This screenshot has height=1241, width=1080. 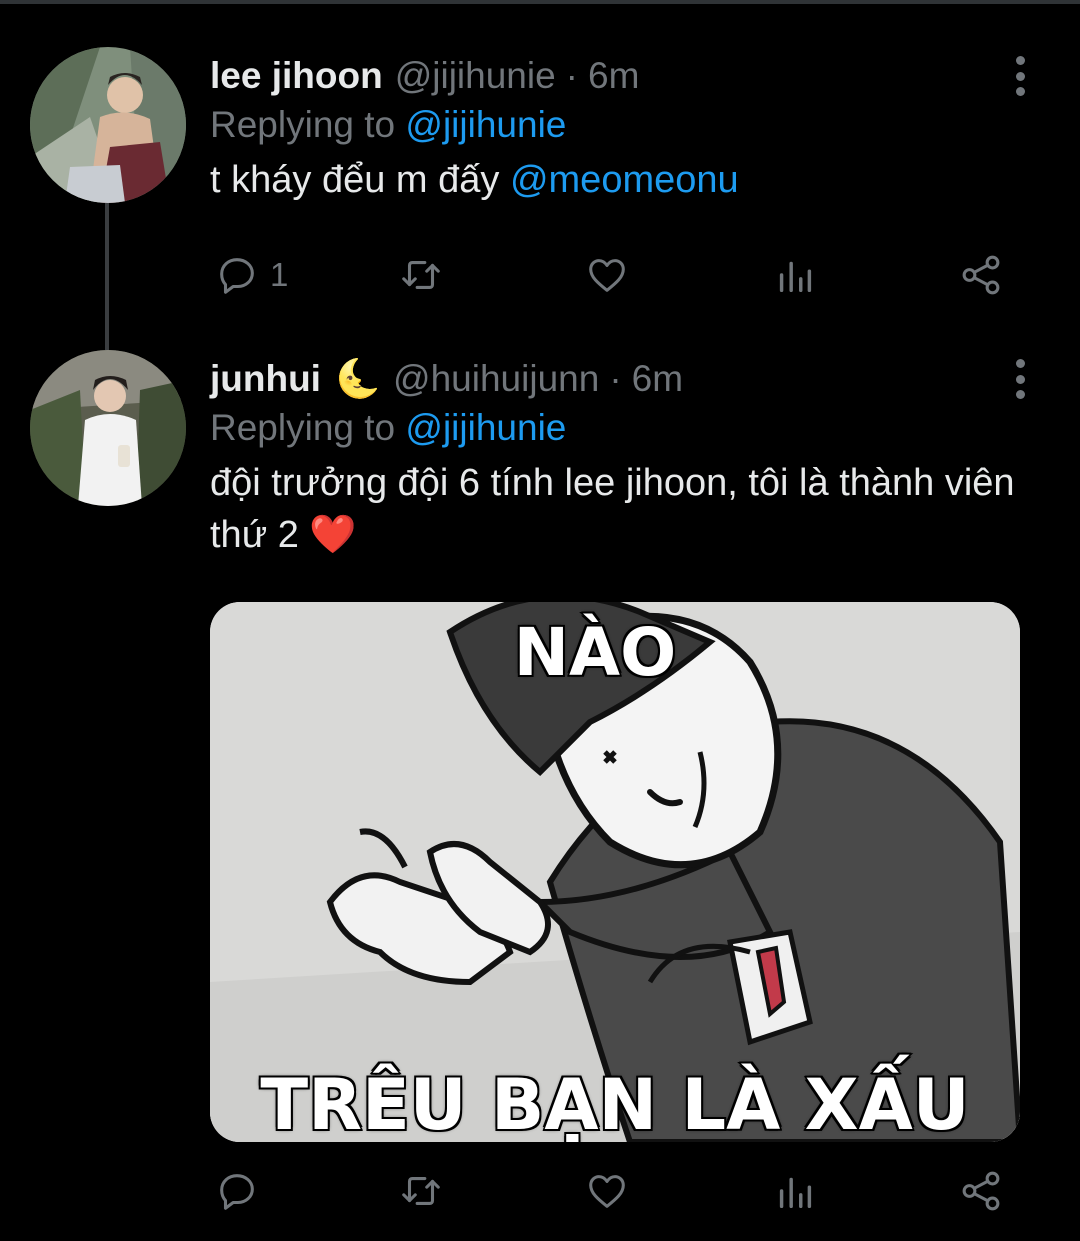 I want to click on user-handle: @jijihunie, so click(x=475, y=76).